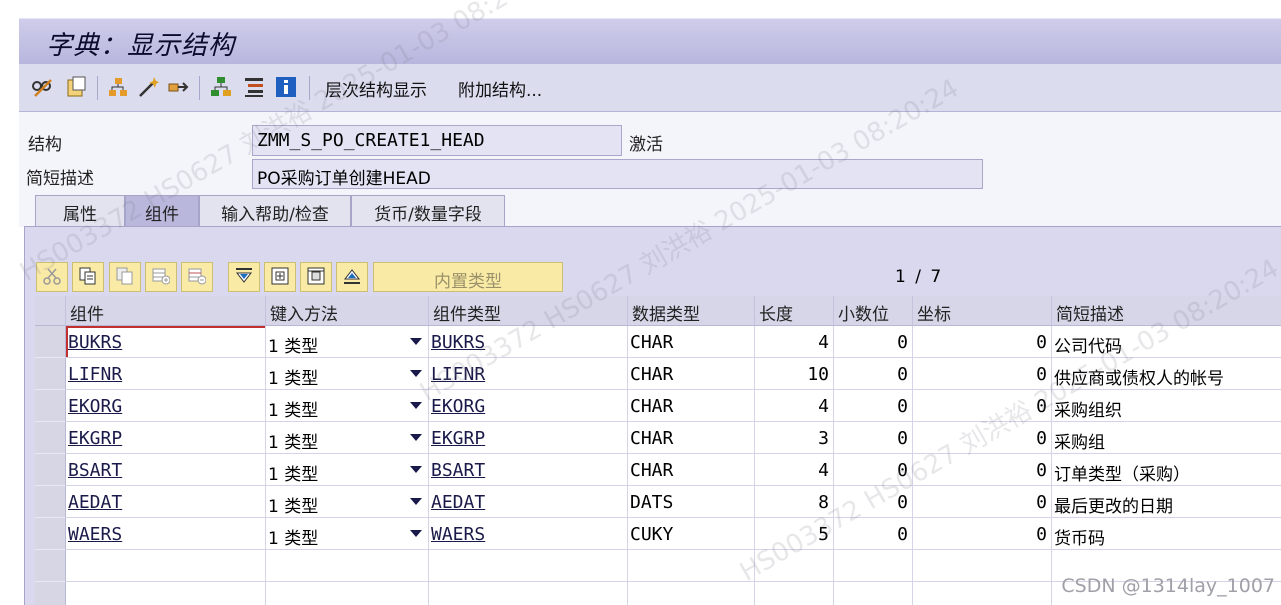 The image size is (1281, 605). What do you see at coordinates (166, 374) in the screenshot?
I see `cell-component: LIFNR` at bounding box center [166, 374].